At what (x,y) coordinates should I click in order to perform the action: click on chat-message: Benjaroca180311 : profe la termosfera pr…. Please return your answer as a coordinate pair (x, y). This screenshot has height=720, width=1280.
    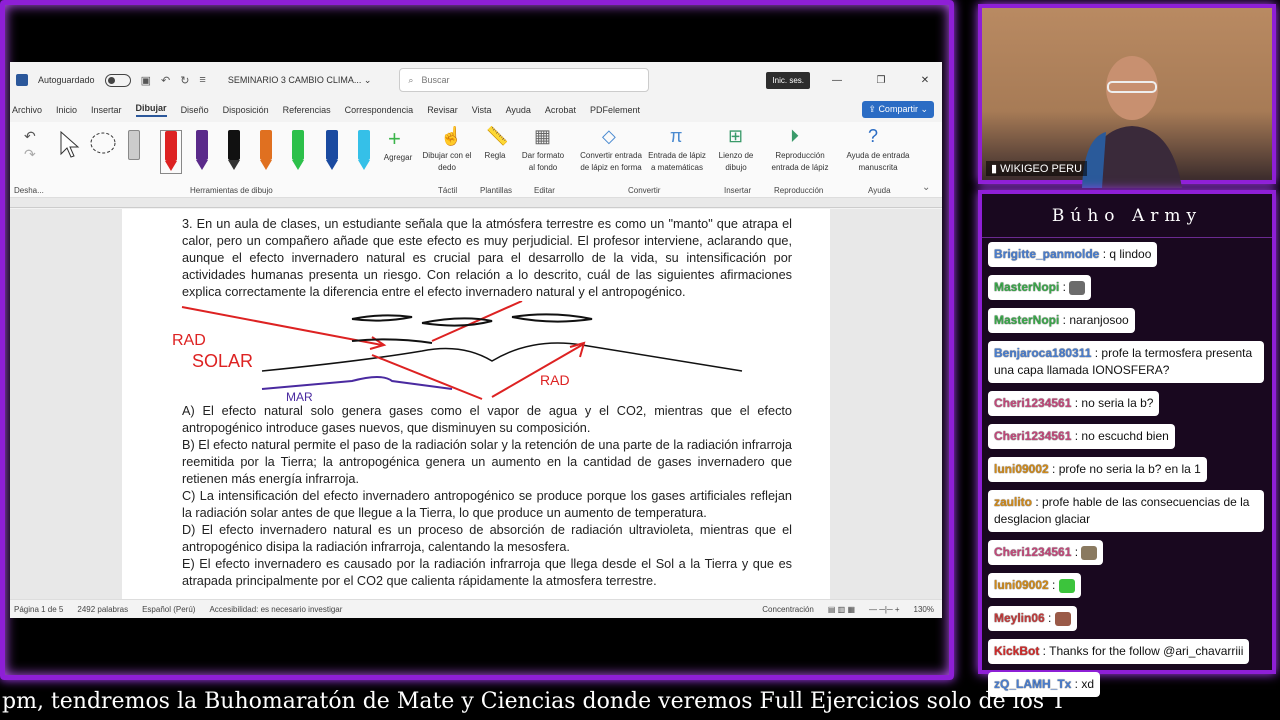
    Looking at the image, I should click on (1126, 362).